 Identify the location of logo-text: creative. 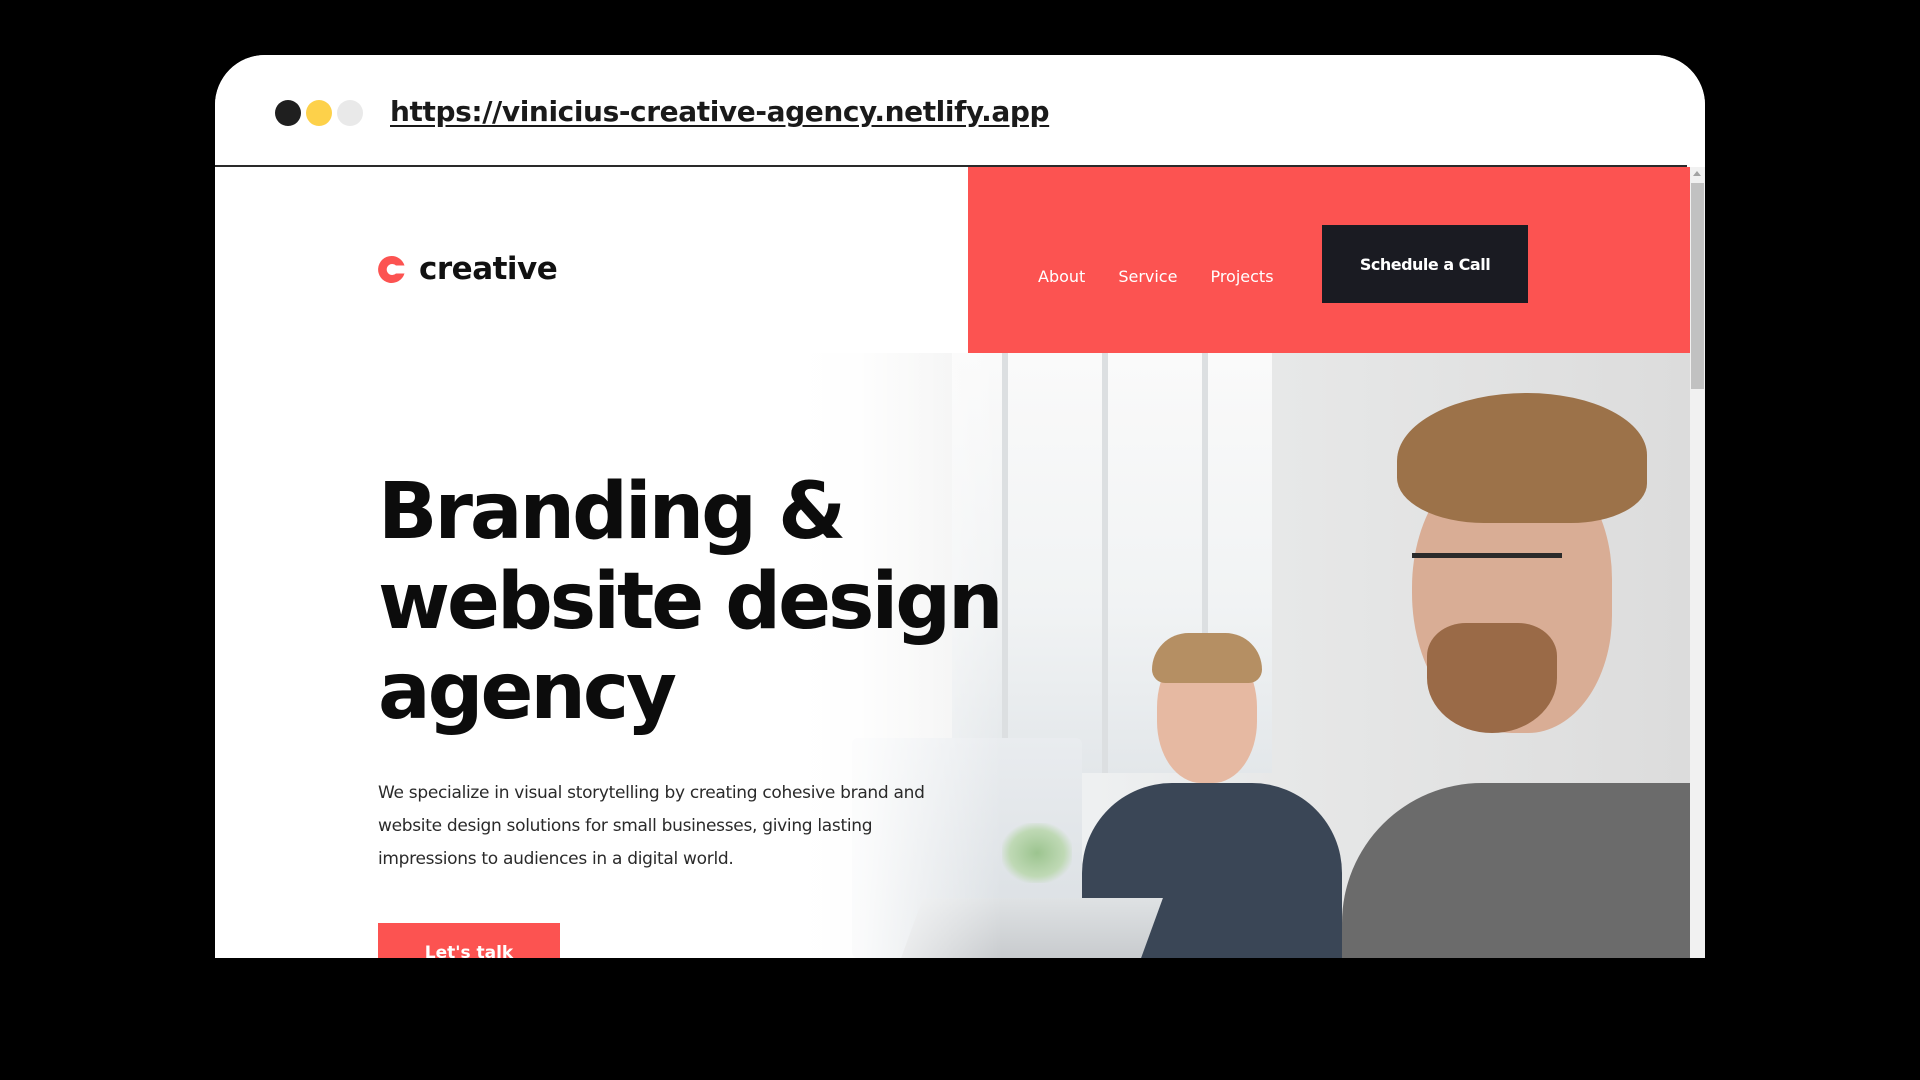
(488, 269).